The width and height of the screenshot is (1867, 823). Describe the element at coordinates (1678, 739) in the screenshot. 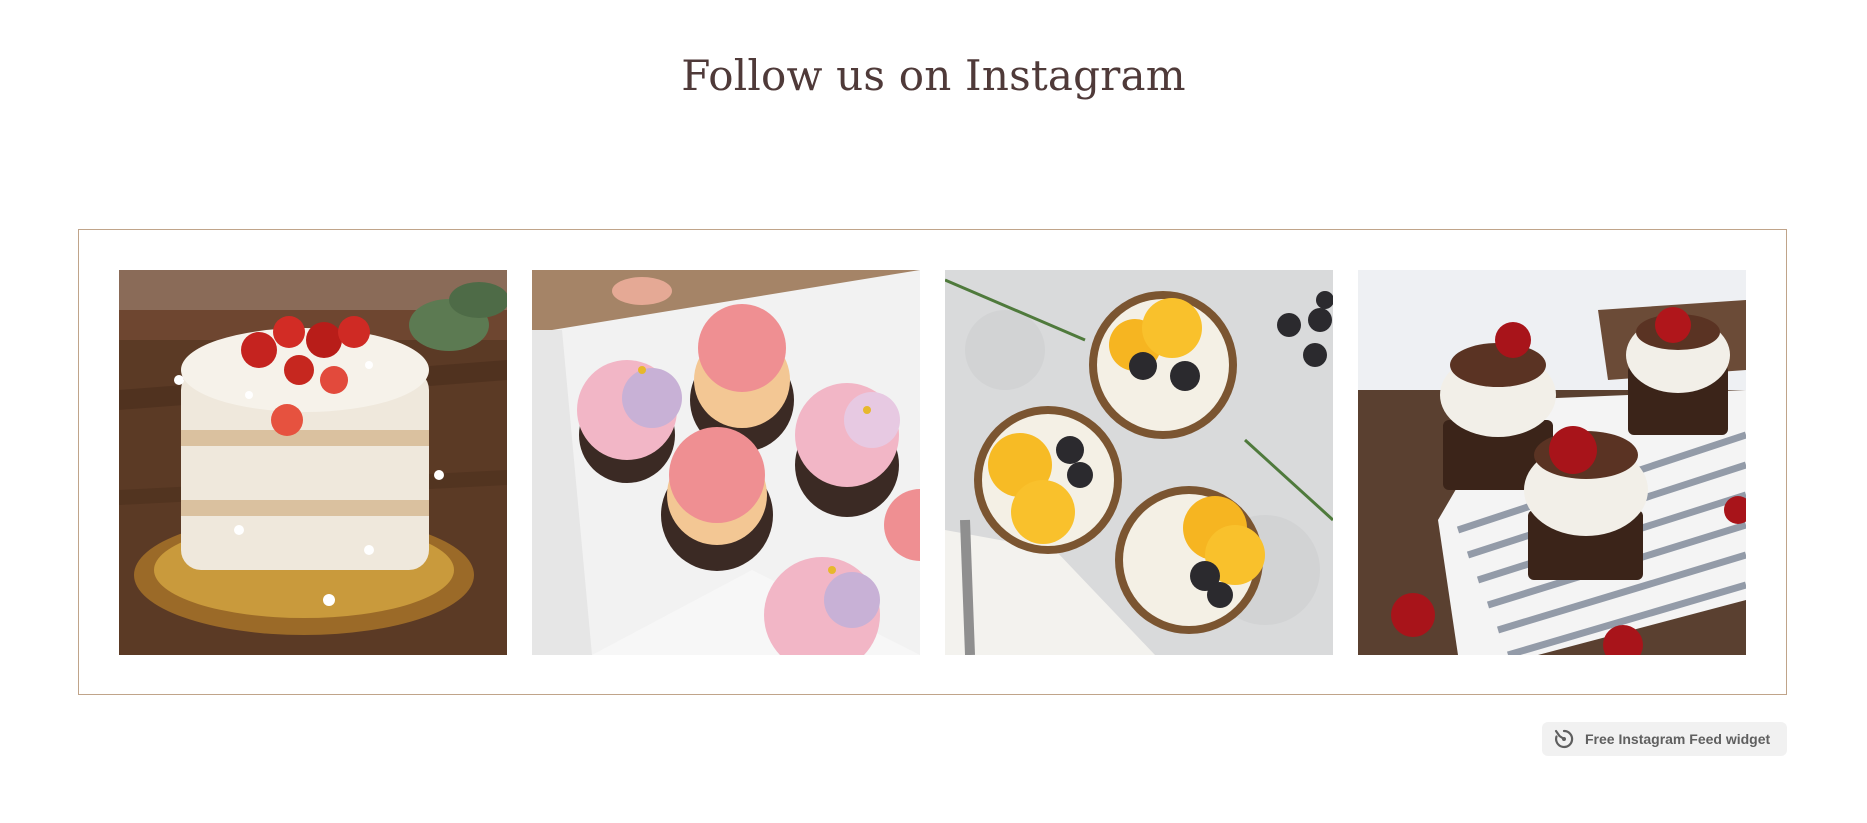

I see `widget-badge-label: Free Instagram Feed widget` at that location.